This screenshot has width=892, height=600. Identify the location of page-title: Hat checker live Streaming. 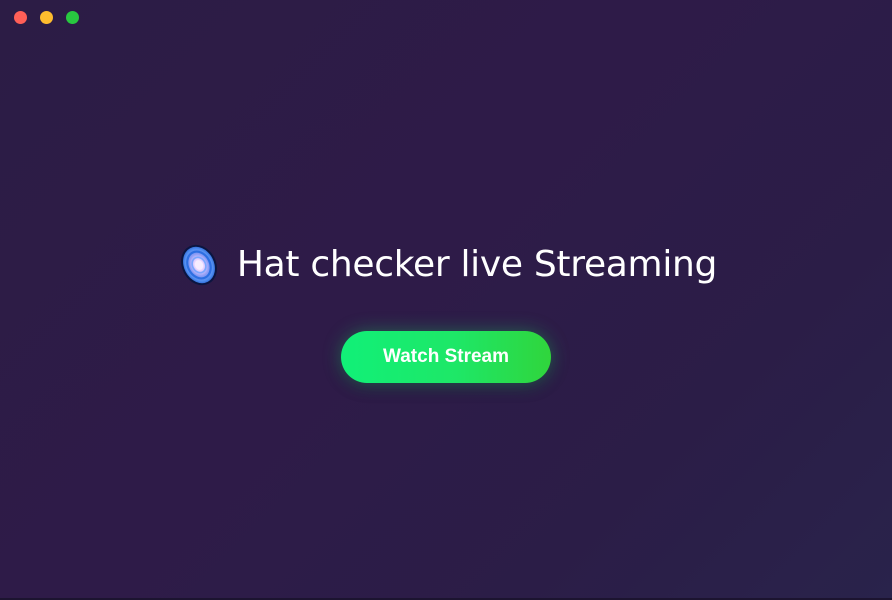
(477, 264).